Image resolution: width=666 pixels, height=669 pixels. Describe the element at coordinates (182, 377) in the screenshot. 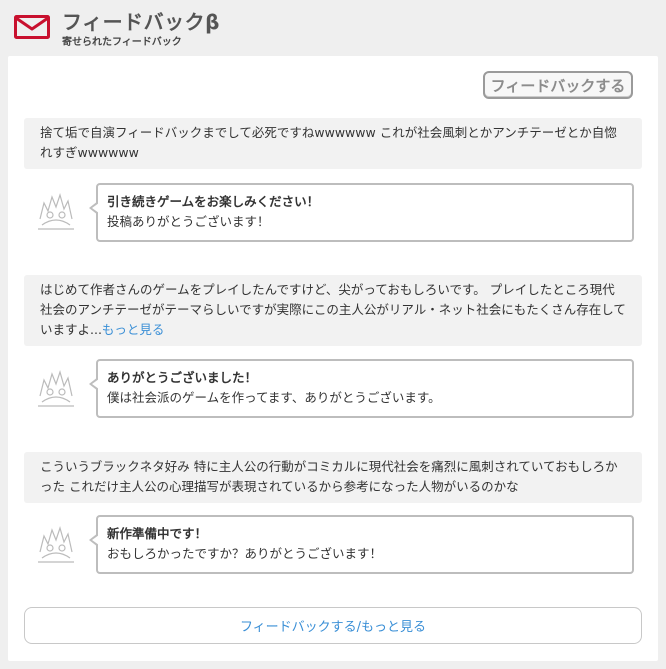

I see `reply-title: ありがとうございました！` at that location.